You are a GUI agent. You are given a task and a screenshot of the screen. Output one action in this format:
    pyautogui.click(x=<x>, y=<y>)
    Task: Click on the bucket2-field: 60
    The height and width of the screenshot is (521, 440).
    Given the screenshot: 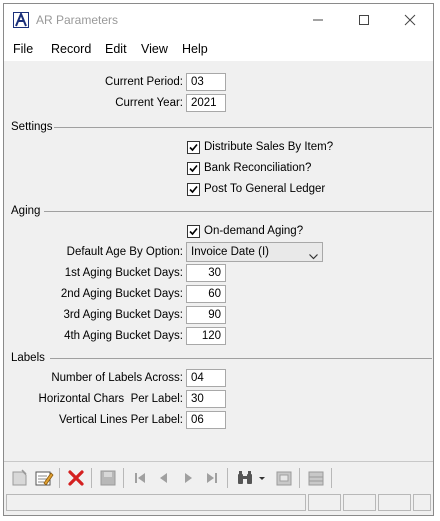 What is the action you would take?
    pyautogui.click(x=206, y=294)
    